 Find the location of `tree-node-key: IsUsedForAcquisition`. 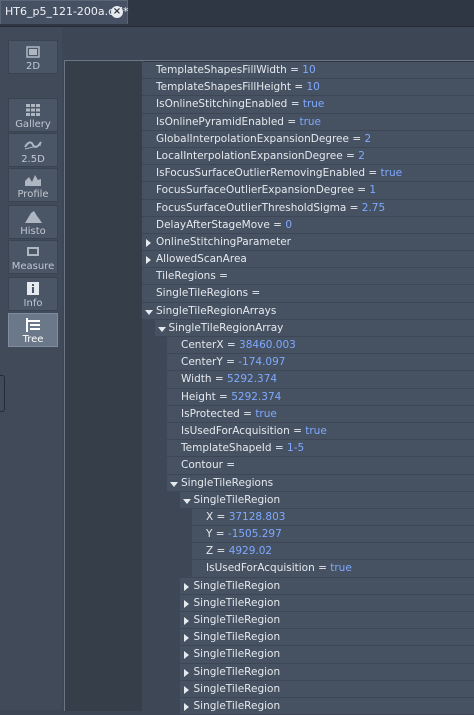

tree-node-key: IsUsedForAcquisition is located at coordinates (260, 568).